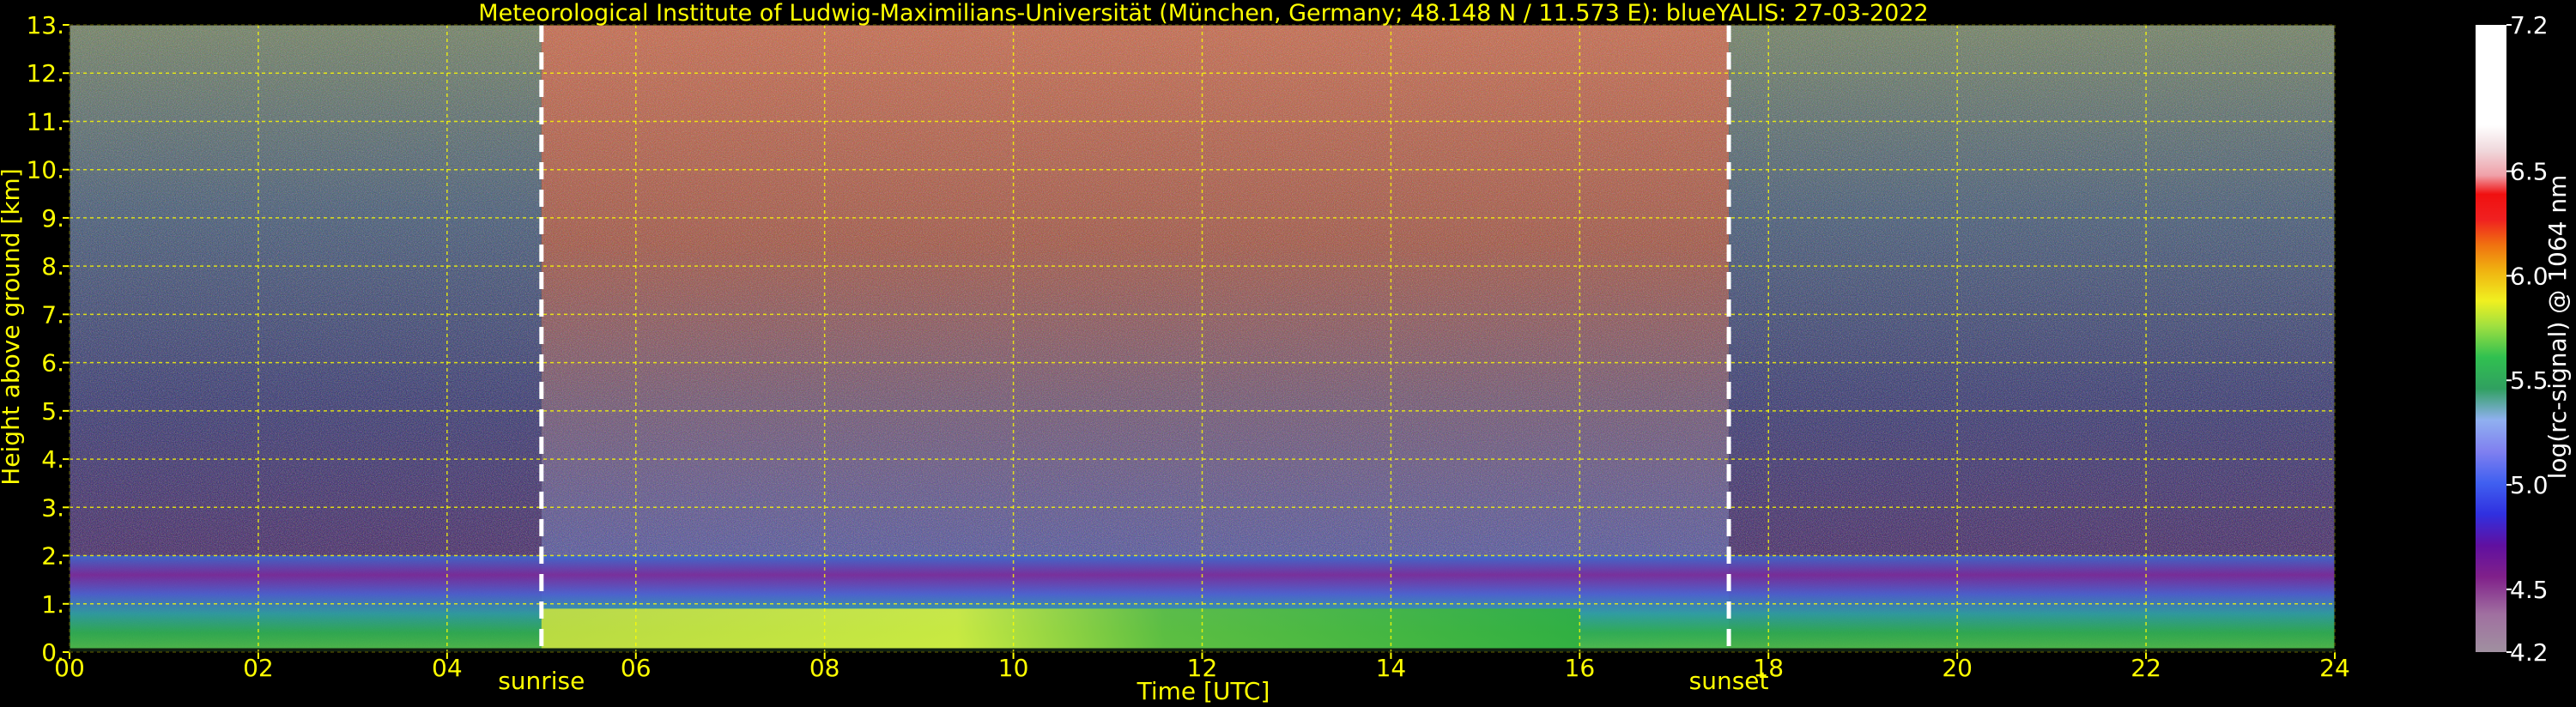  Describe the element at coordinates (2557, 327) in the screenshot. I see `colorbar-label: log(rc-signal) @ 1064 nm` at that location.